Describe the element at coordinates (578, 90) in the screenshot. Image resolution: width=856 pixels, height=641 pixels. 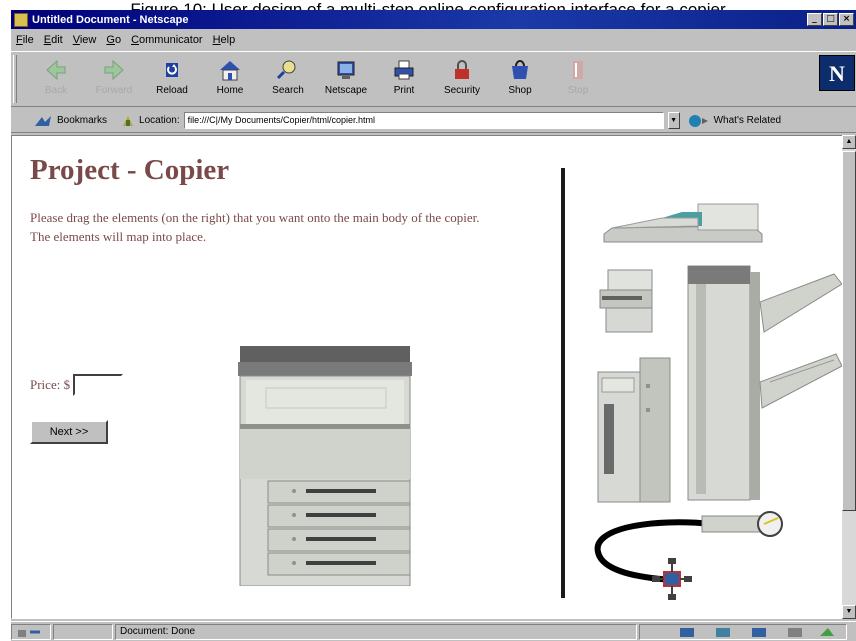
I see `stop-label: Stop` at that location.